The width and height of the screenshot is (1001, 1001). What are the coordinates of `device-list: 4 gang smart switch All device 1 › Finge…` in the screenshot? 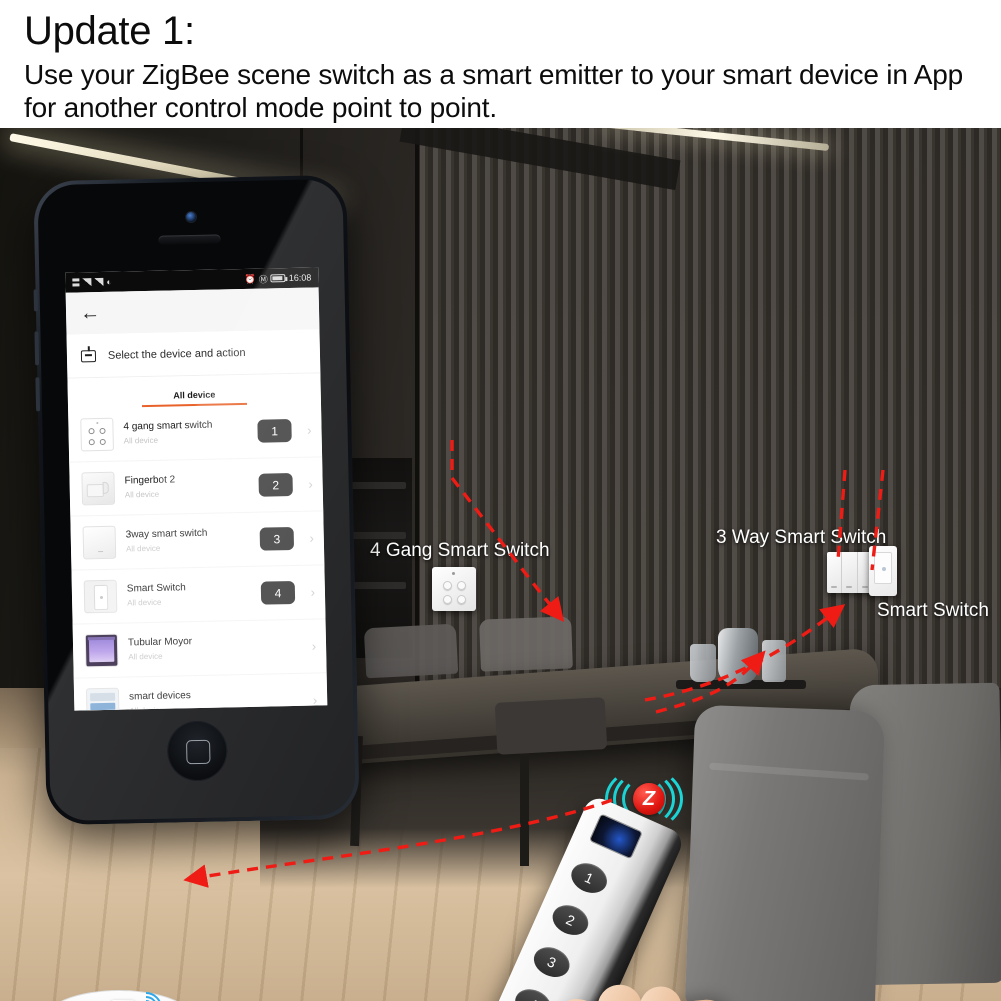 It's located at (198, 557).